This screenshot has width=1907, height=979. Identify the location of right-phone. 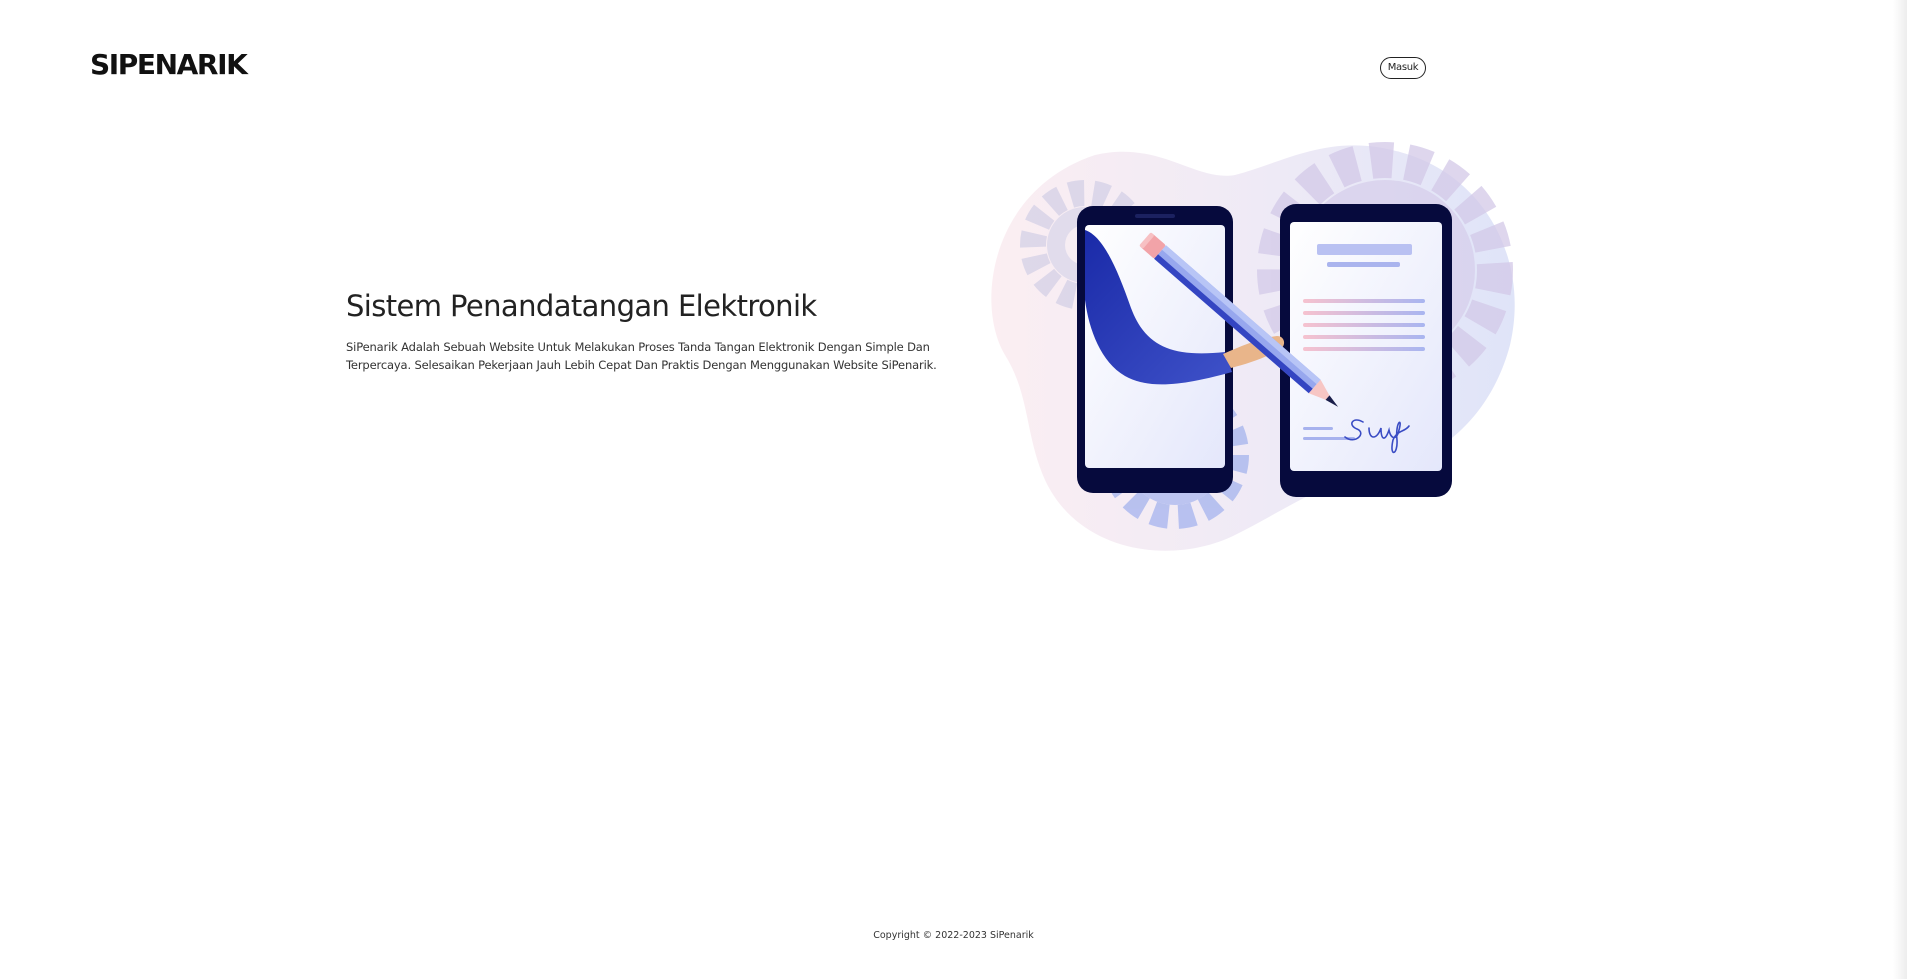
(1366, 350).